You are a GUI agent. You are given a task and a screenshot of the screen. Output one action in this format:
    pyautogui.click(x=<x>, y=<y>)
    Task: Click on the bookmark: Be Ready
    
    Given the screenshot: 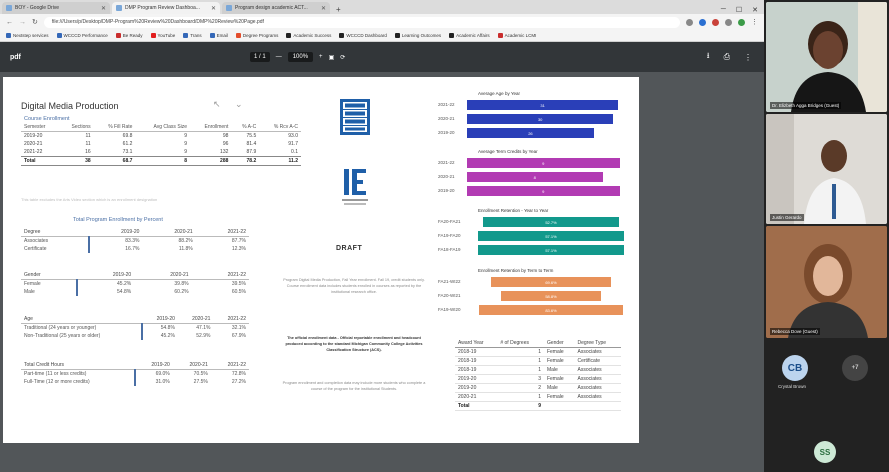 What is the action you would take?
    pyautogui.click(x=129, y=35)
    